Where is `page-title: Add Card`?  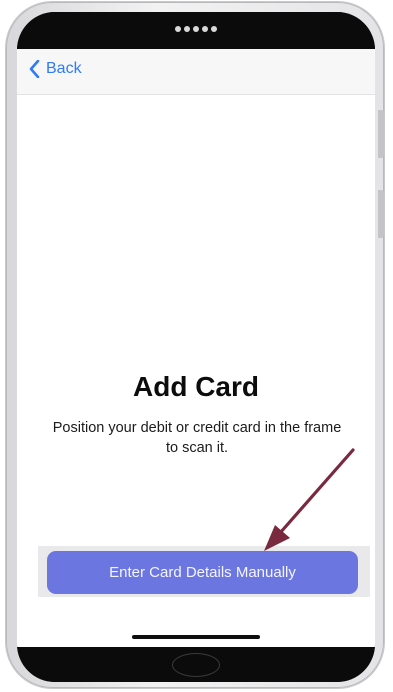
page-title: Add Card is located at coordinates (196, 386).